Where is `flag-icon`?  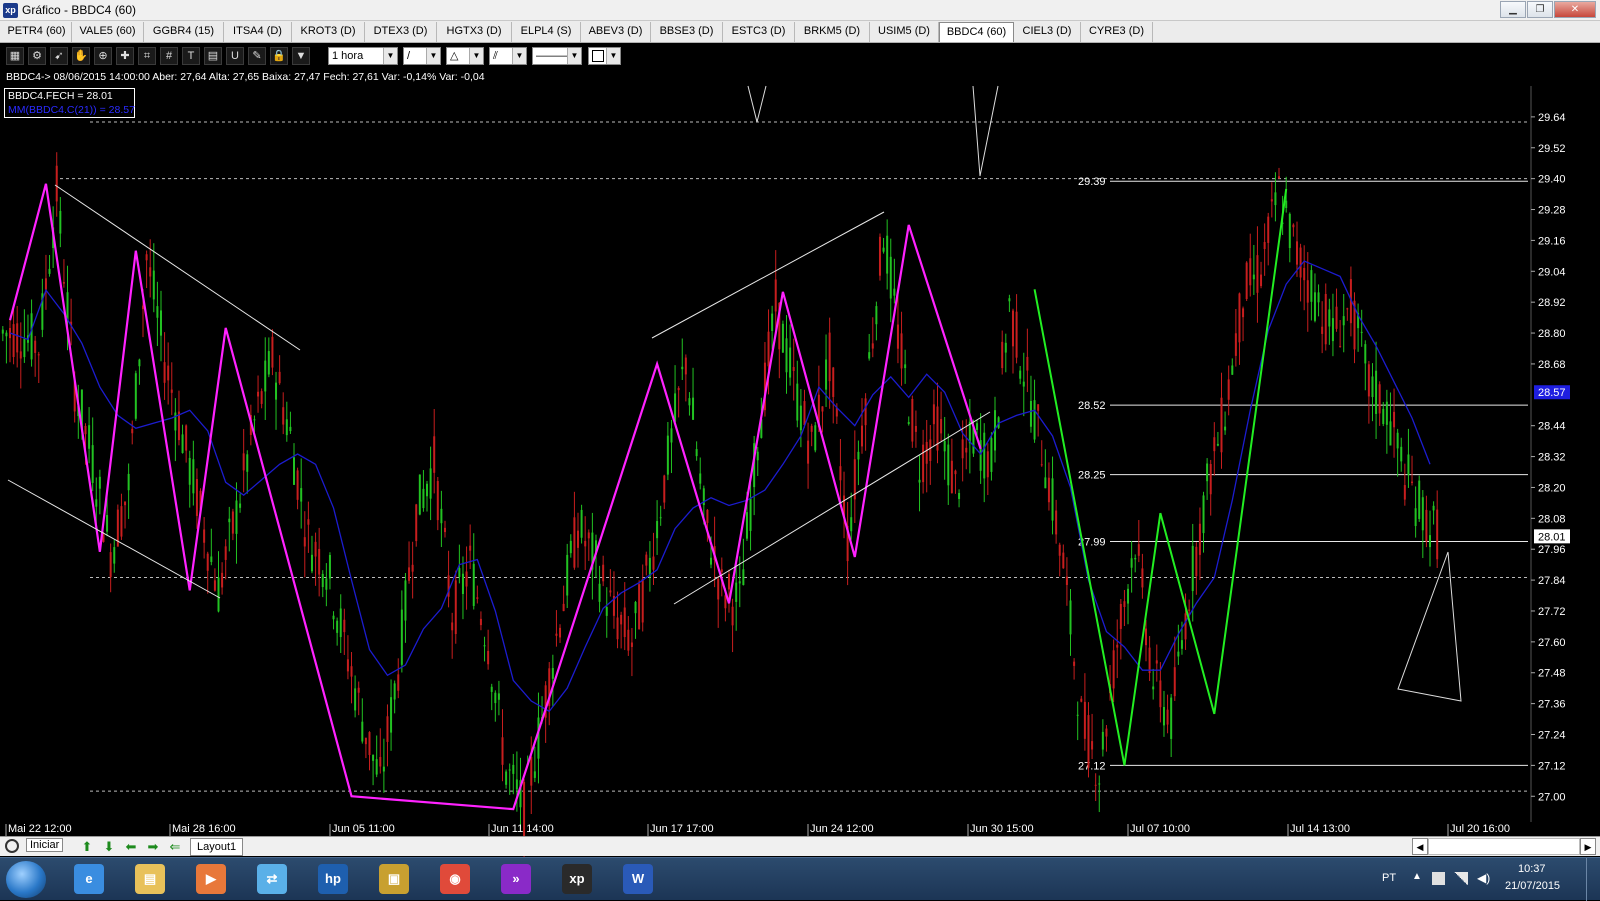 flag-icon is located at coordinates (1438, 878).